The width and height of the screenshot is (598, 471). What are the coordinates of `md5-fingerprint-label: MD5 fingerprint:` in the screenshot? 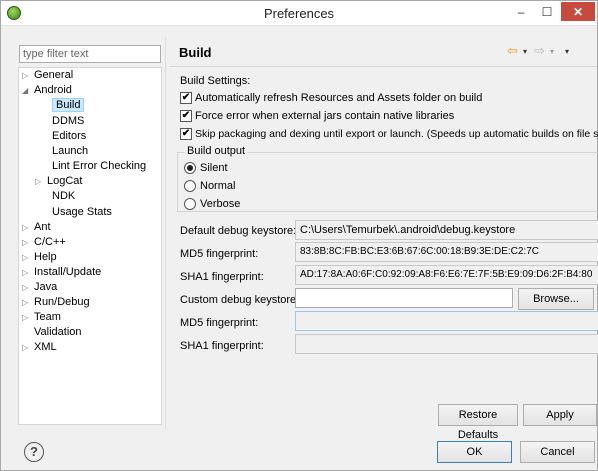 It's located at (219, 254).